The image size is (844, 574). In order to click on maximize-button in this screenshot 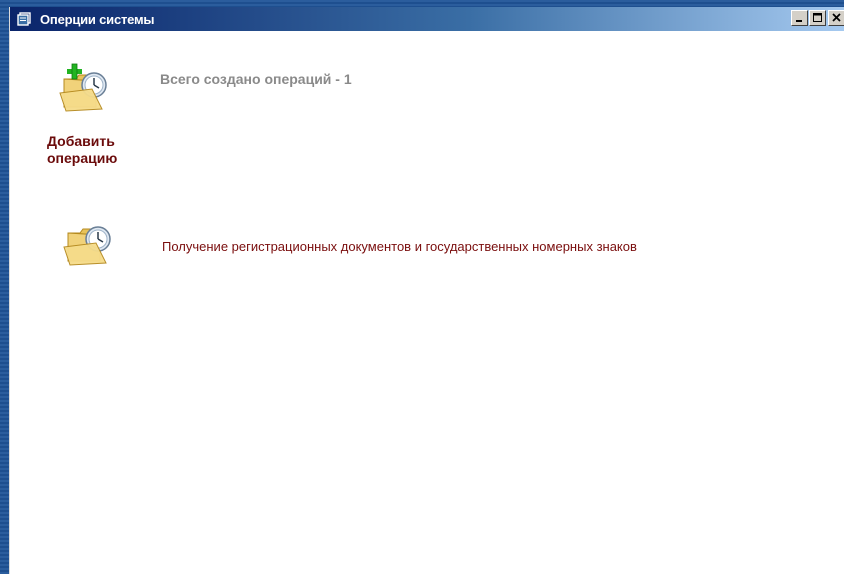, I will do `click(817, 18)`.